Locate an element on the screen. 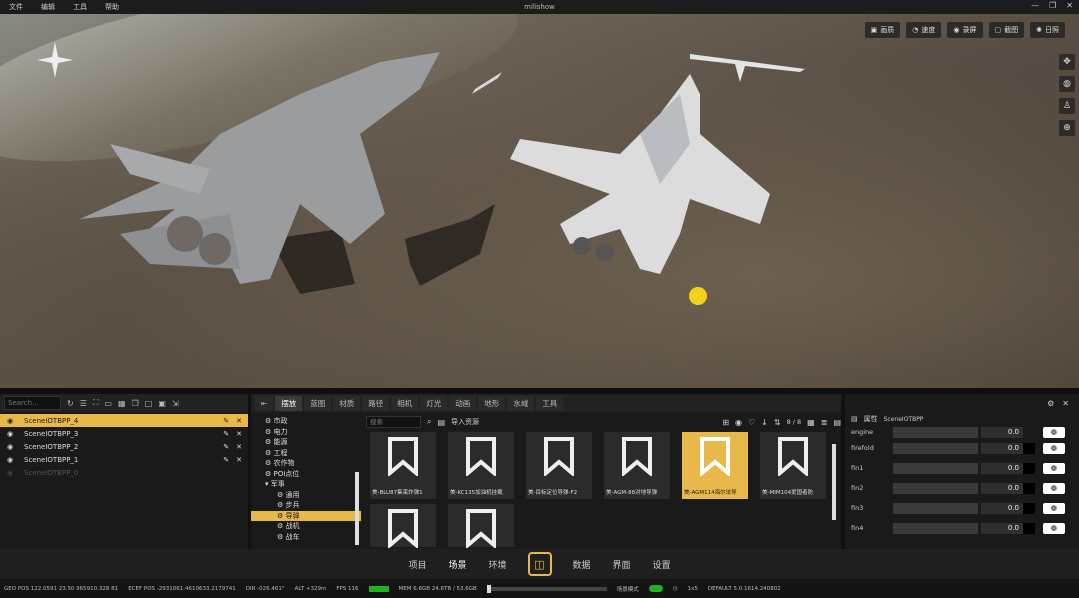 This screenshot has width=1079, height=598. import-icon: ▤ is located at coordinates (441, 422).